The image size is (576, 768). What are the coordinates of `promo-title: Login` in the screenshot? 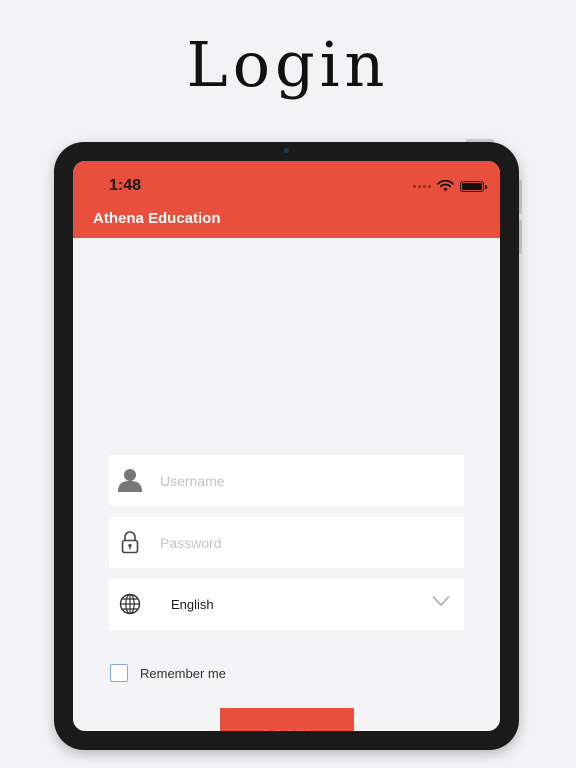 It's located at (288, 64).